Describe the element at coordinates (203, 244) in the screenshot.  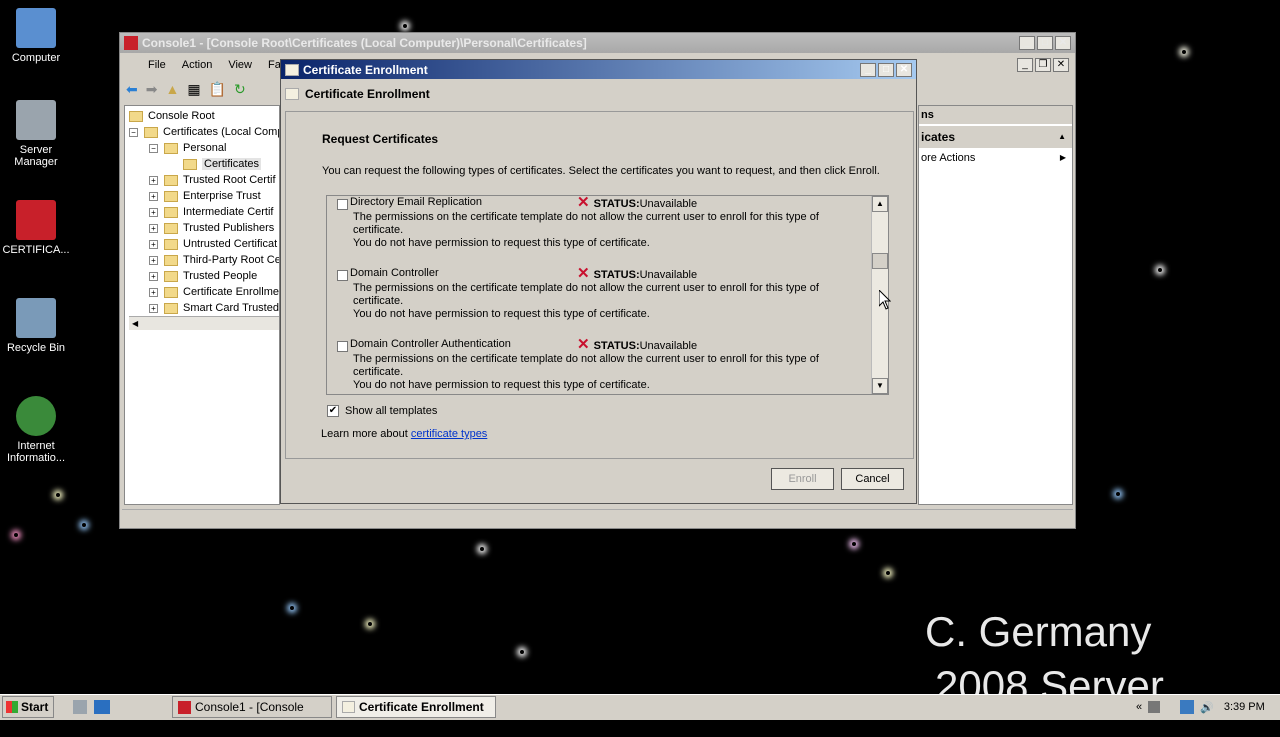
I see `tree-item-store: + Untrusted Certificat` at that location.